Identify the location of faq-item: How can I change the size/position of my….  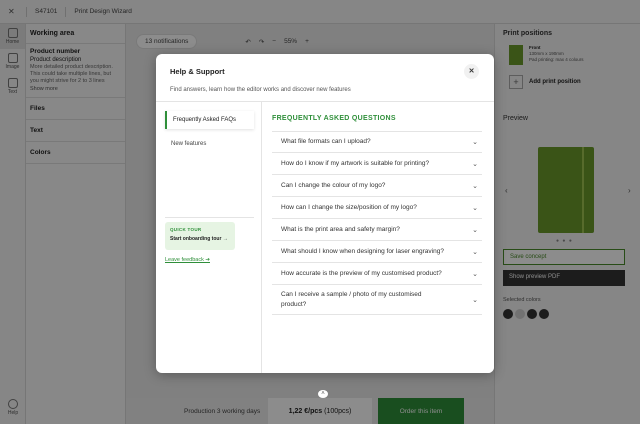
(377, 208).